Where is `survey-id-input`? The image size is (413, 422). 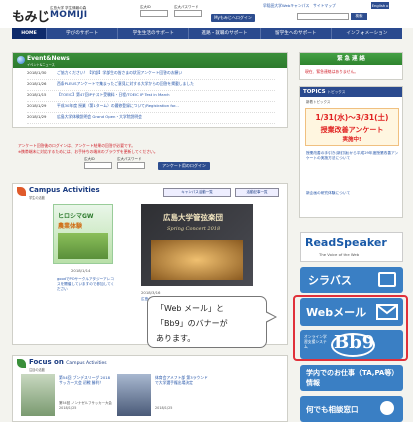
survey-id-input is located at coordinates (98, 165).